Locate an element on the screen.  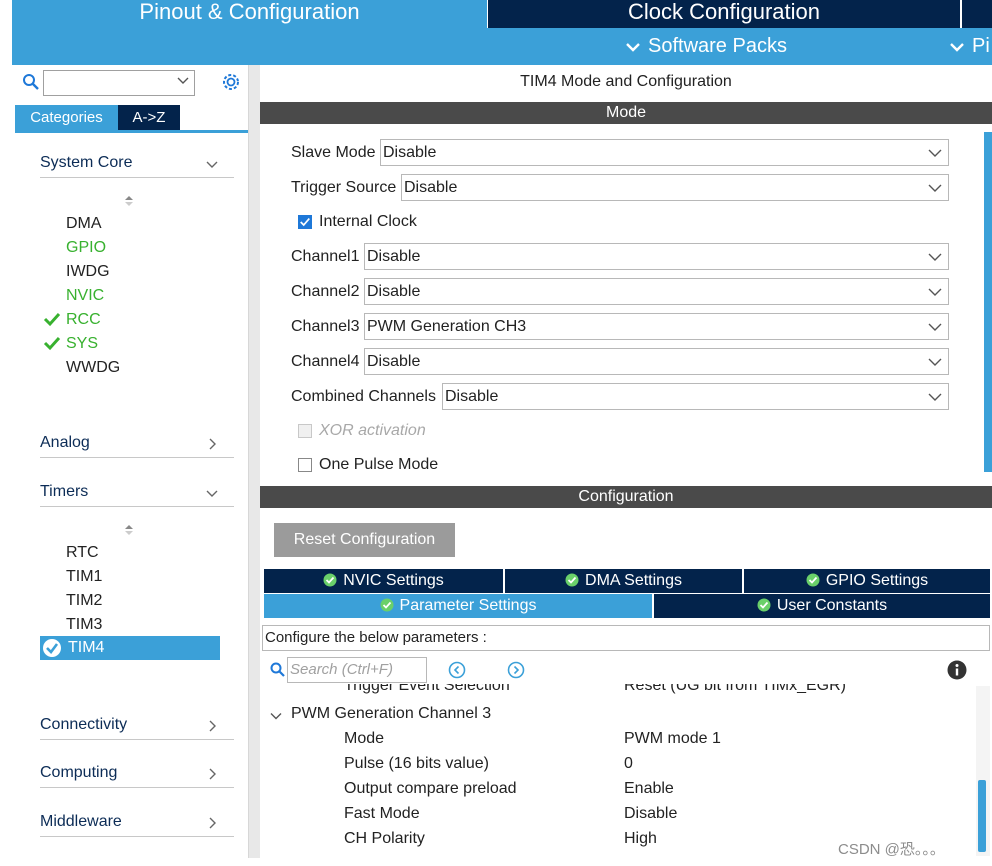
mode-scrollbar is located at coordinates (988, 302).